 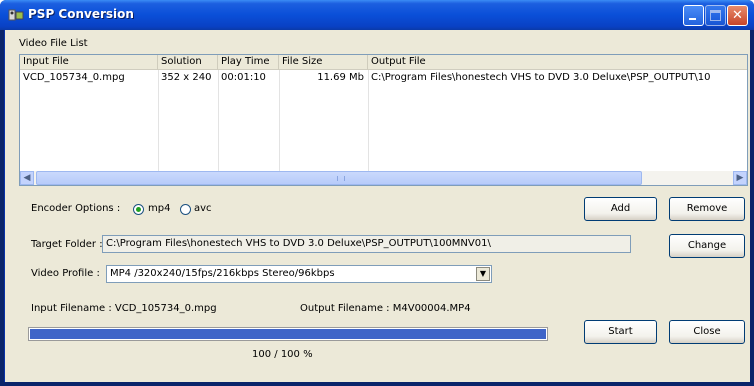 What do you see at coordinates (377, 15) in the screenshot?
I see `title-bar: PSP Conversion ✕` at bounding box center [377, 15].